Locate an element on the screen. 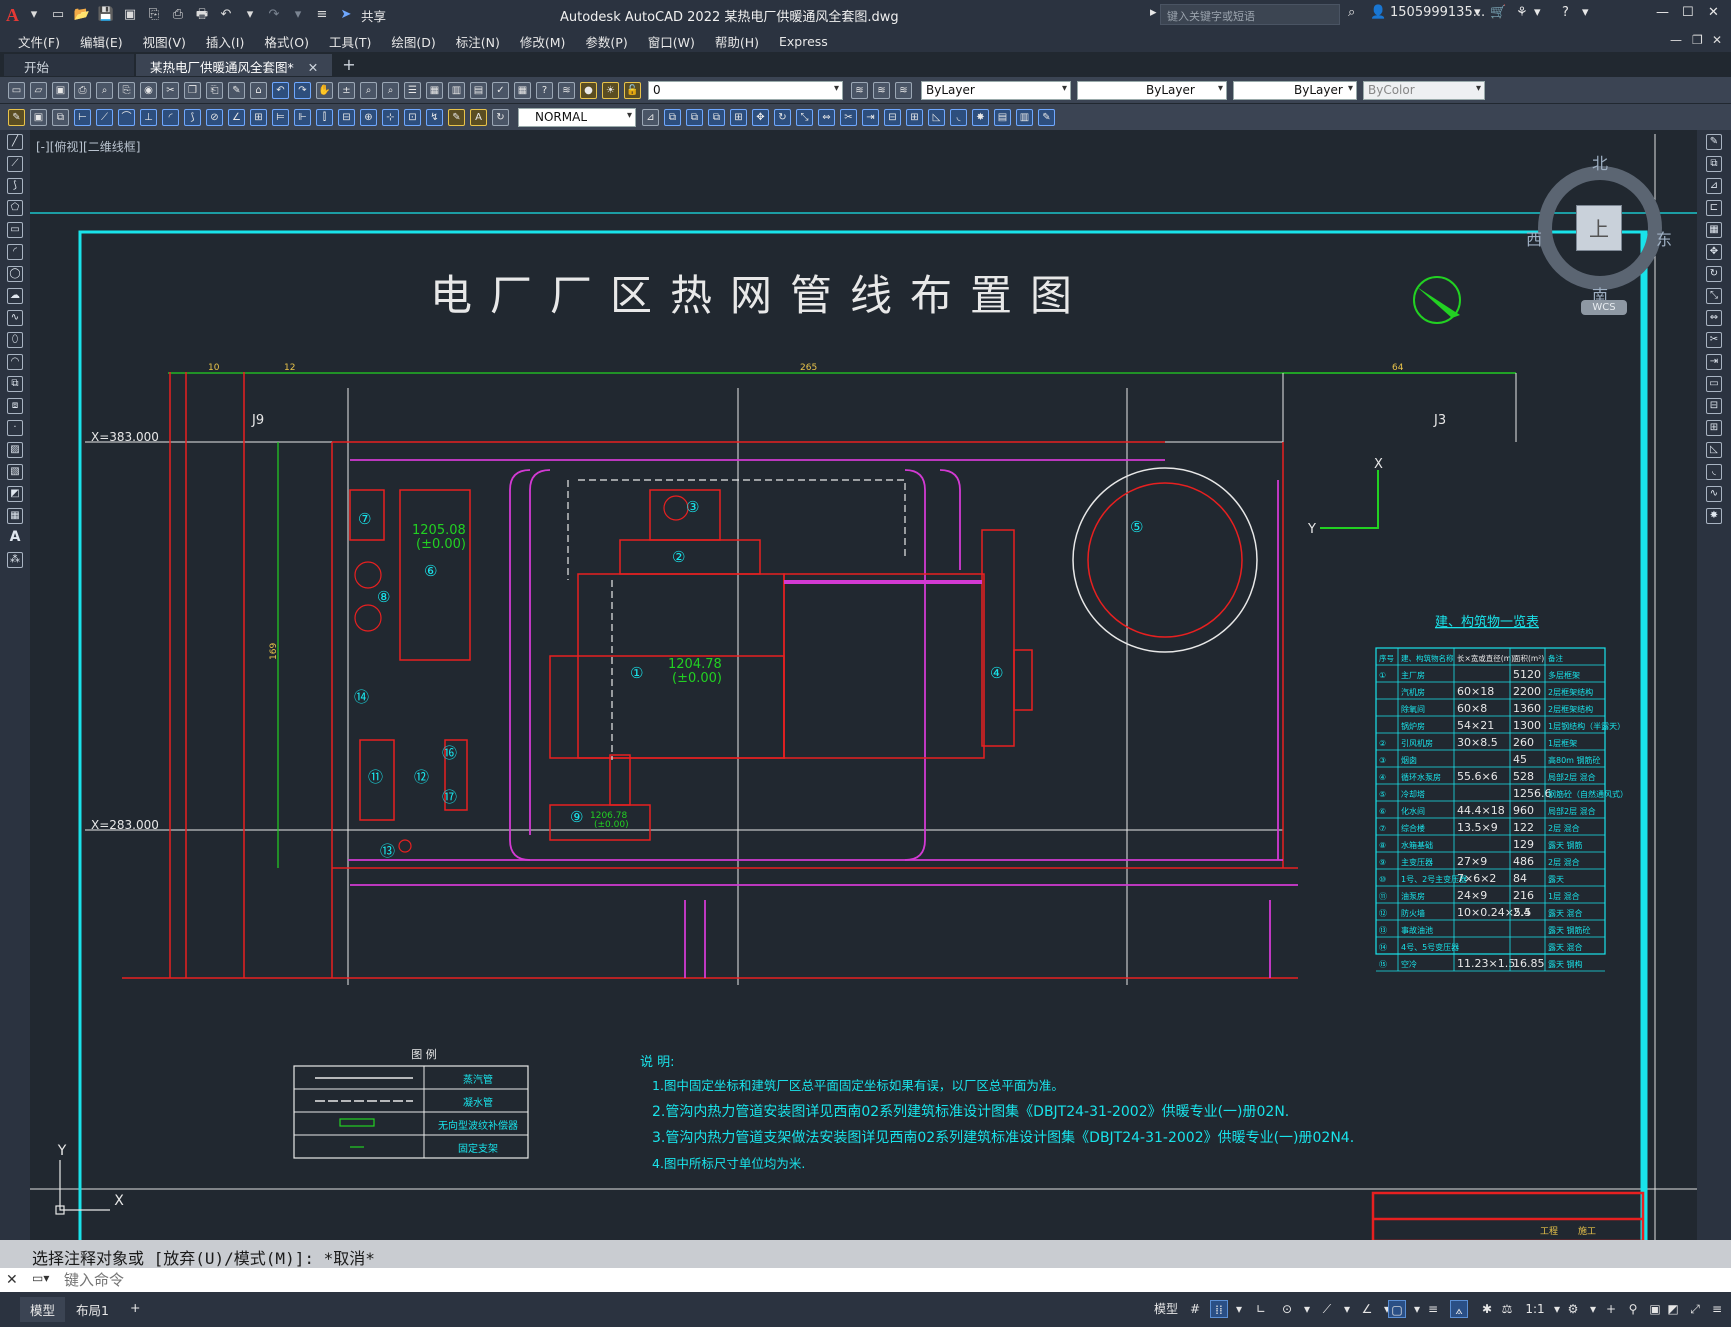  wcs-menu: WCS is located at coordinates (1604, 307).